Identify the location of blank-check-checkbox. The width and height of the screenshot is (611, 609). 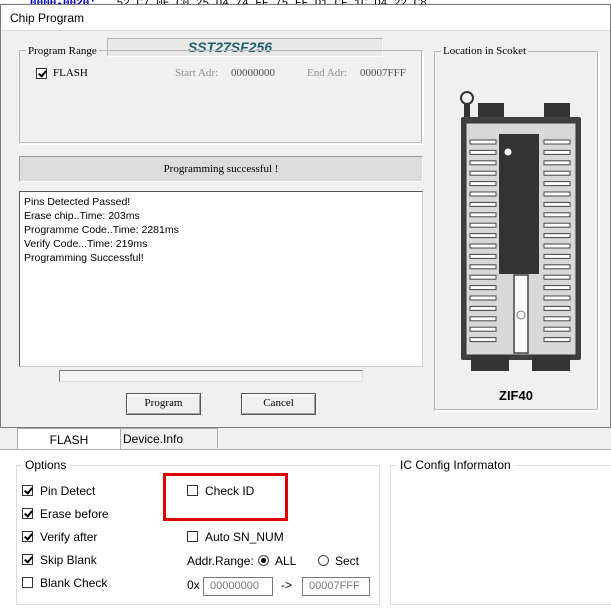
(27, 582).